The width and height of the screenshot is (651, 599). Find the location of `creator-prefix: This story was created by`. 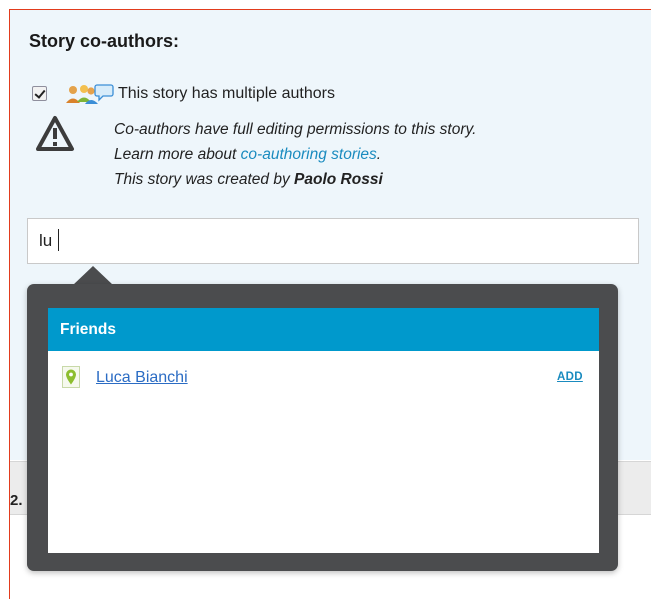

creator-prefix: This story was created by is located at coordinates (202, 179).